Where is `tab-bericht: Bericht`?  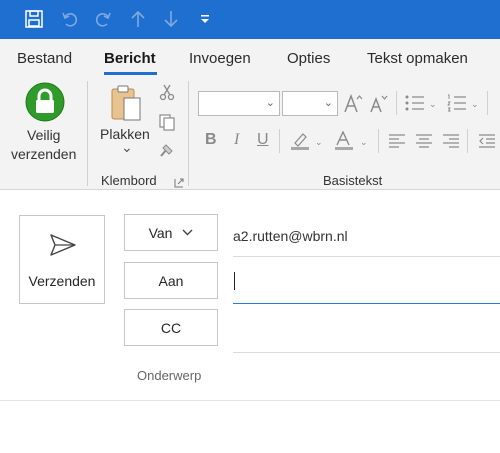 tab-bericht: Bericht is located at coordinates (130, 58).